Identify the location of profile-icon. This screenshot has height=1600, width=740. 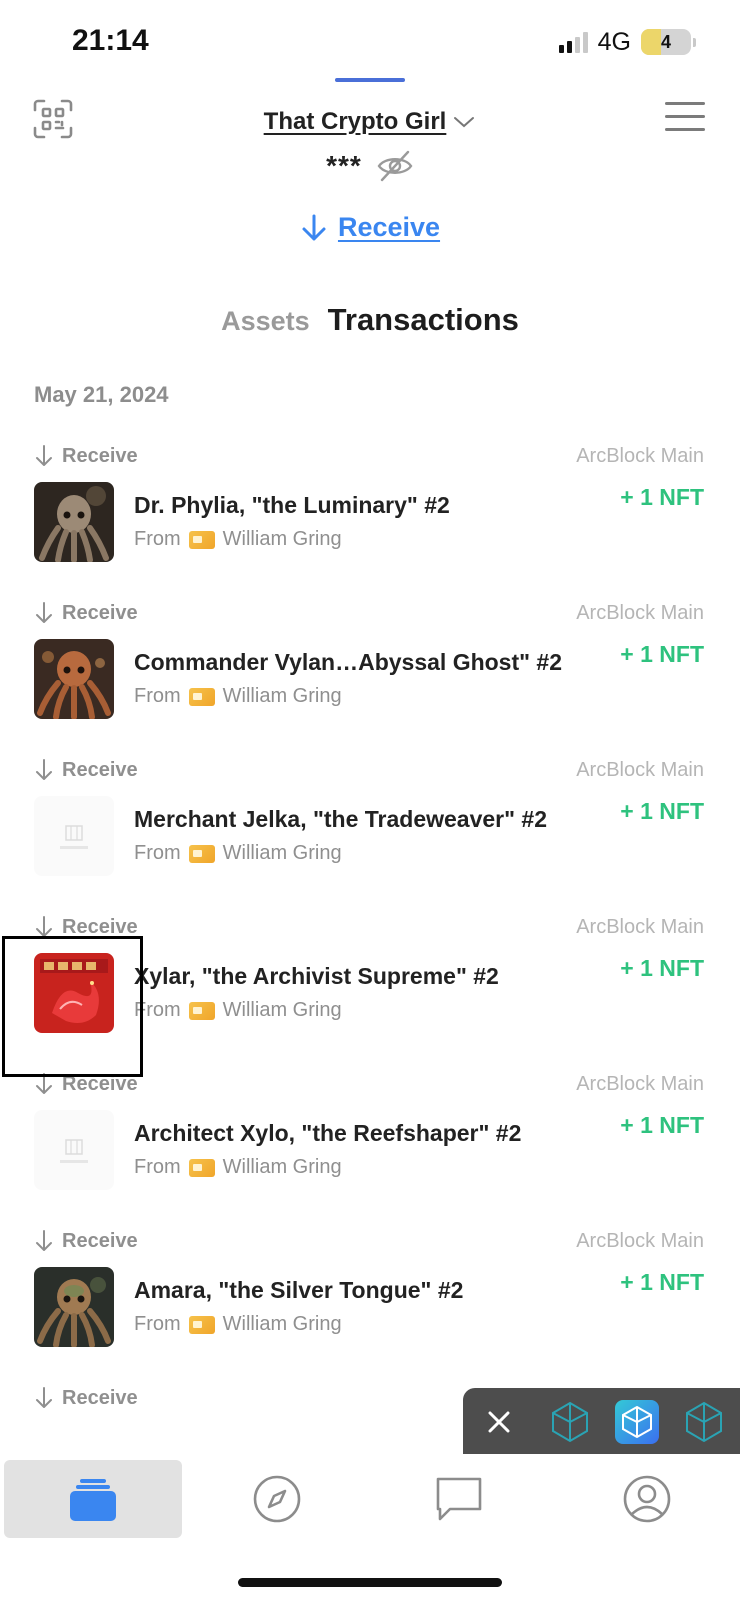
(647, 1499).